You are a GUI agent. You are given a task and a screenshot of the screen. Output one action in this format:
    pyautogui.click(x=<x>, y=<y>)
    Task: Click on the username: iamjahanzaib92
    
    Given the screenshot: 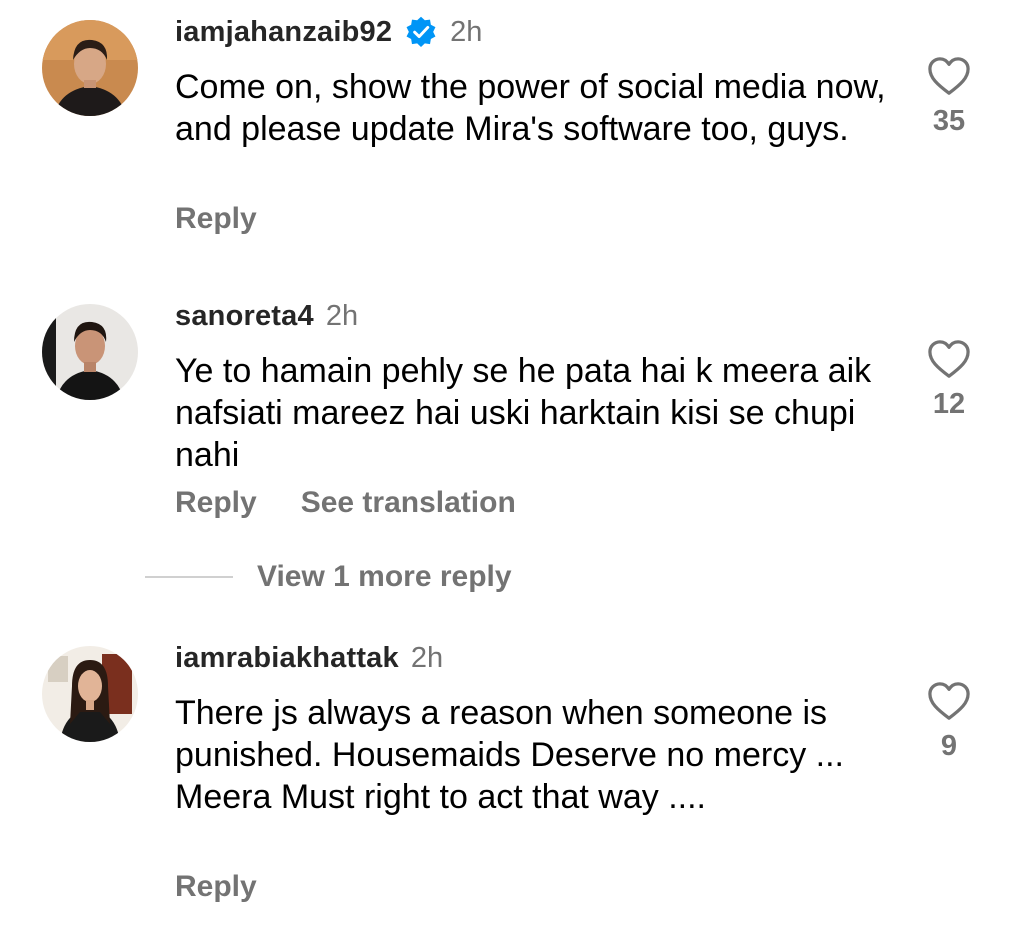 What is the action you would take?
    pyautogui.click(x=283, y=32)
    